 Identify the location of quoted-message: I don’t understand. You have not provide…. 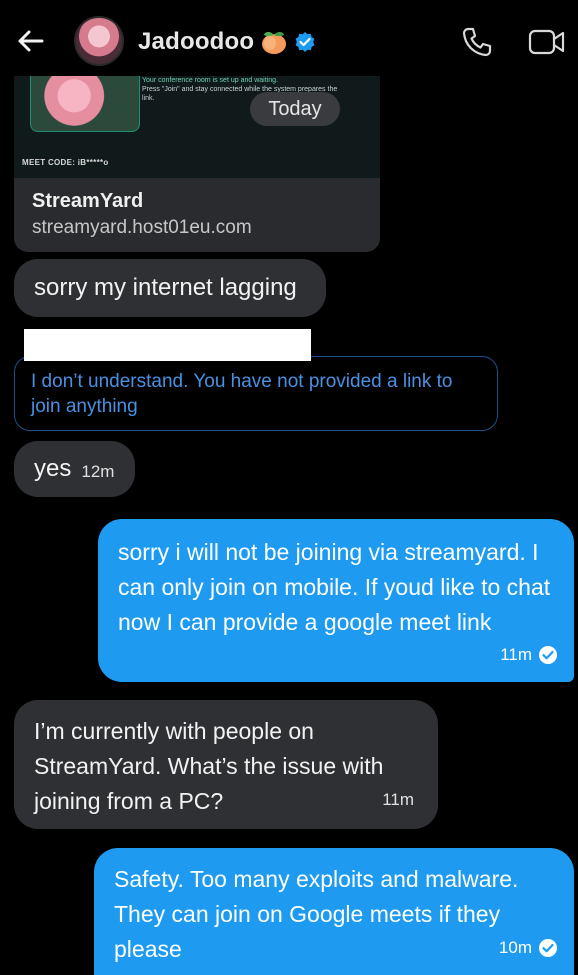
(256, 393).